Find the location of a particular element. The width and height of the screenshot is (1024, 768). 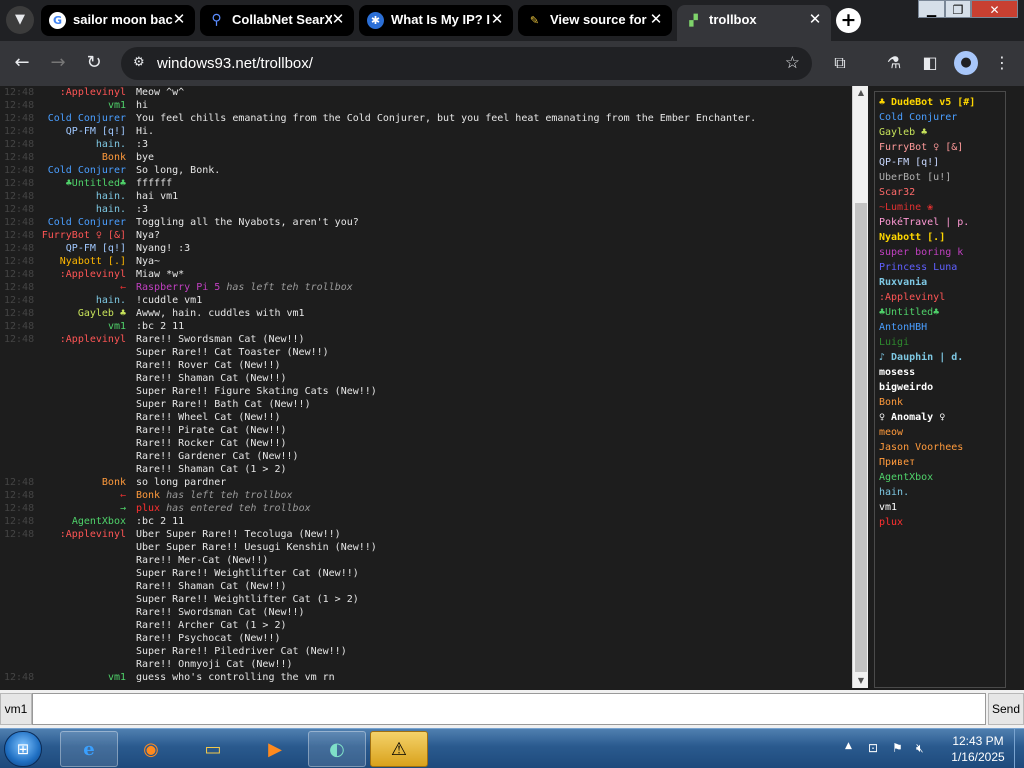

forward-button: → is located at coordinates (58, 63).